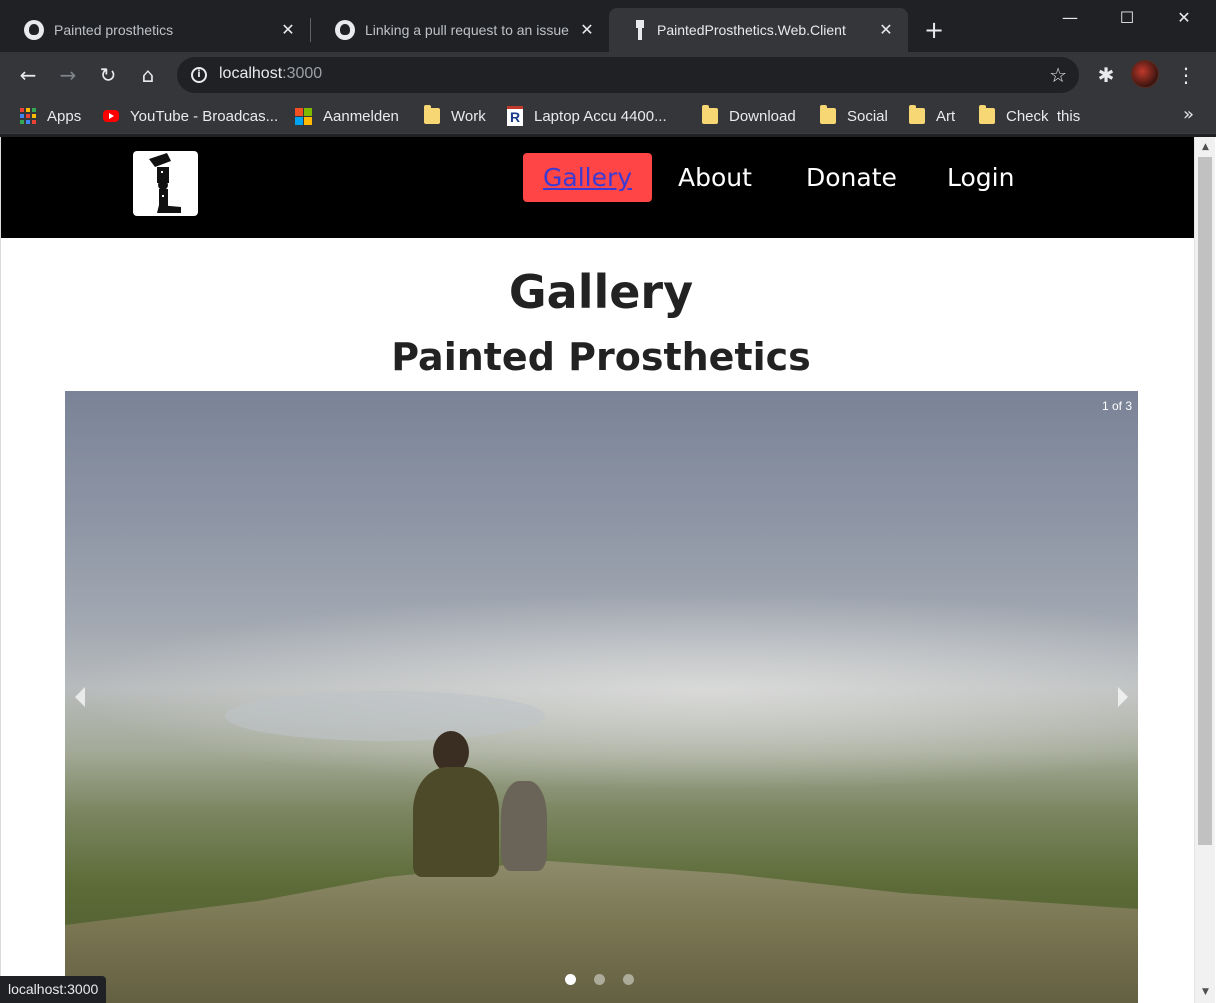  What do you see at coordinates (468, 116) in the screenshot?
I see `bookmark-label: Work` at bounding box center [468, 116].